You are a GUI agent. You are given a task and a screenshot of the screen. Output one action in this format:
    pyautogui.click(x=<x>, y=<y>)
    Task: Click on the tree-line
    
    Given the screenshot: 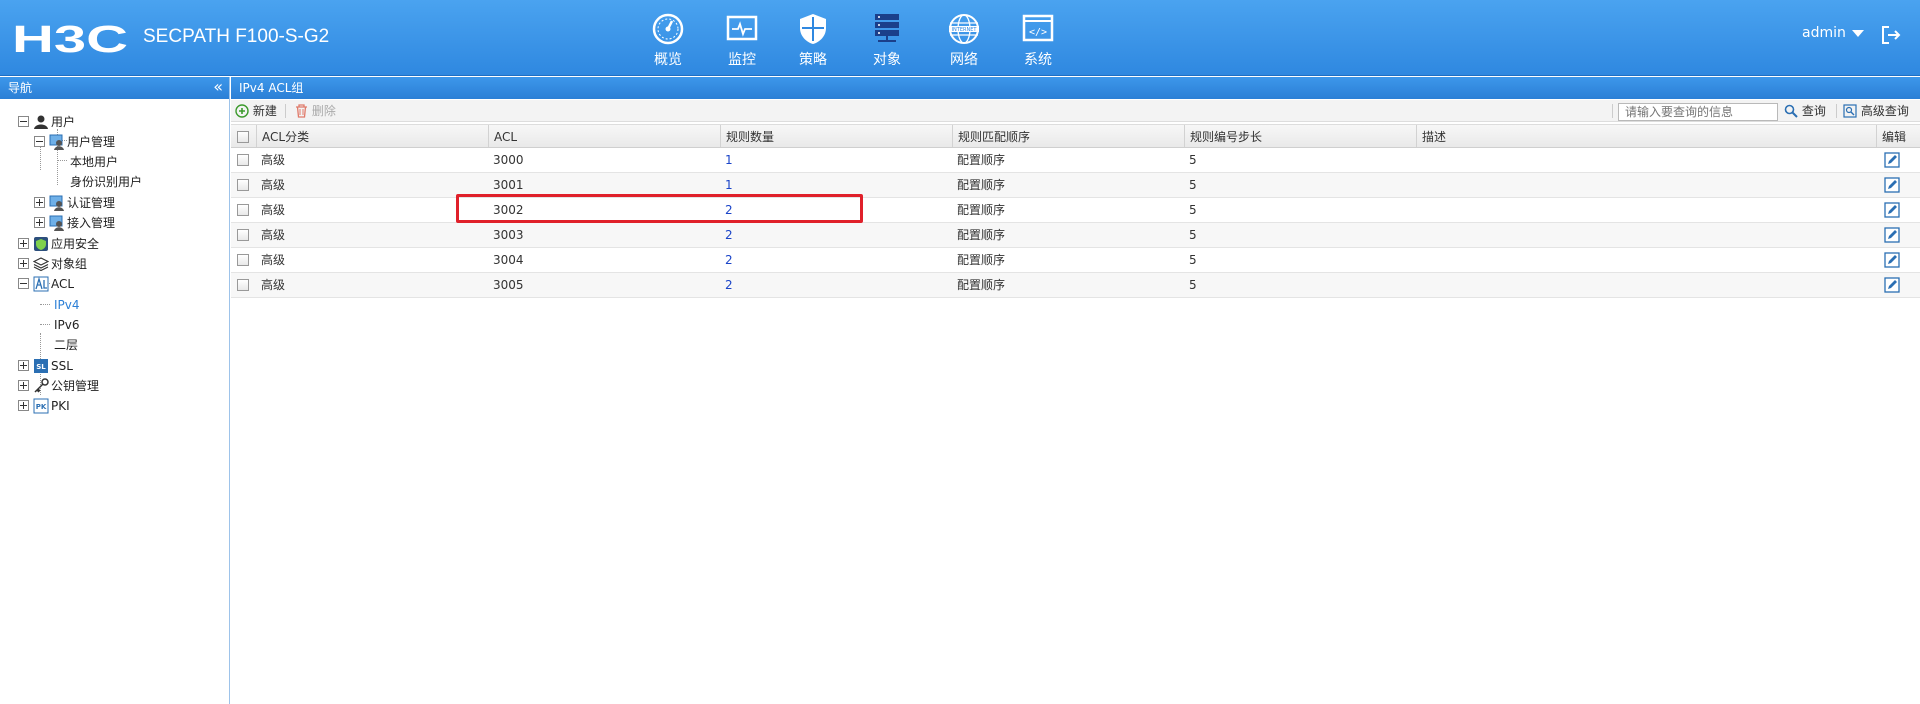 What is the action you would take?
    pyautogui.click(x=45, y=324)
    